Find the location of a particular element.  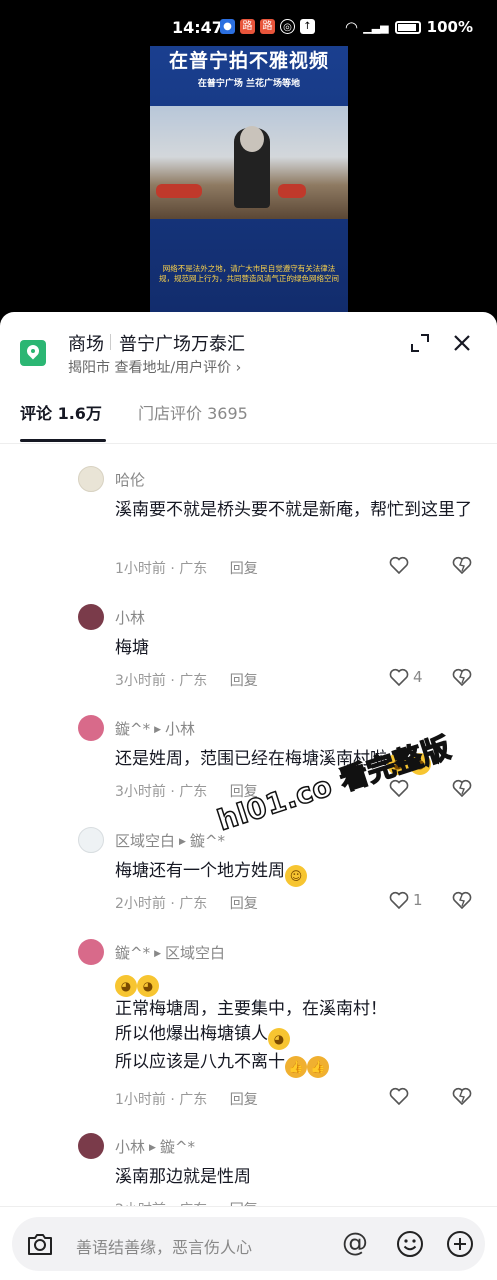

comment-text-line: 所以他爆出梅塘镇人 ◕ is located at coordinates (295, 1036).